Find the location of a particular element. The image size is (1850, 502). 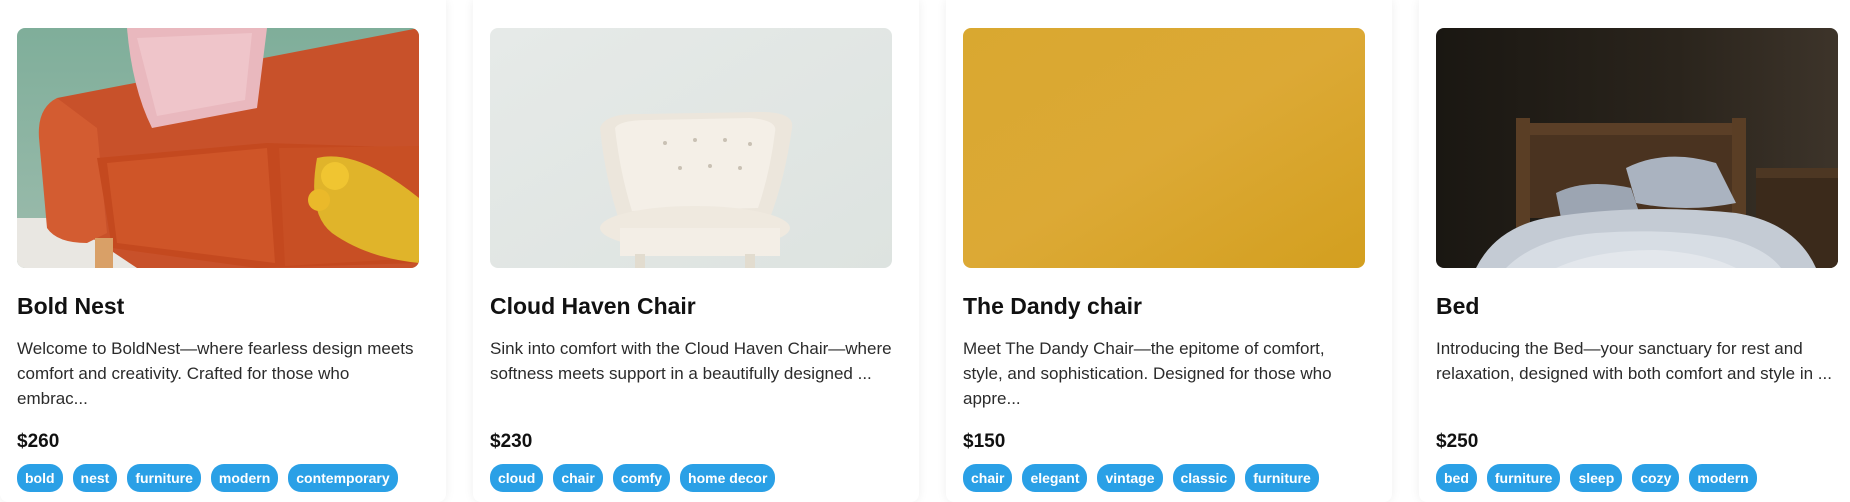

product-title: Bed is located at coordinates (1637, 306).